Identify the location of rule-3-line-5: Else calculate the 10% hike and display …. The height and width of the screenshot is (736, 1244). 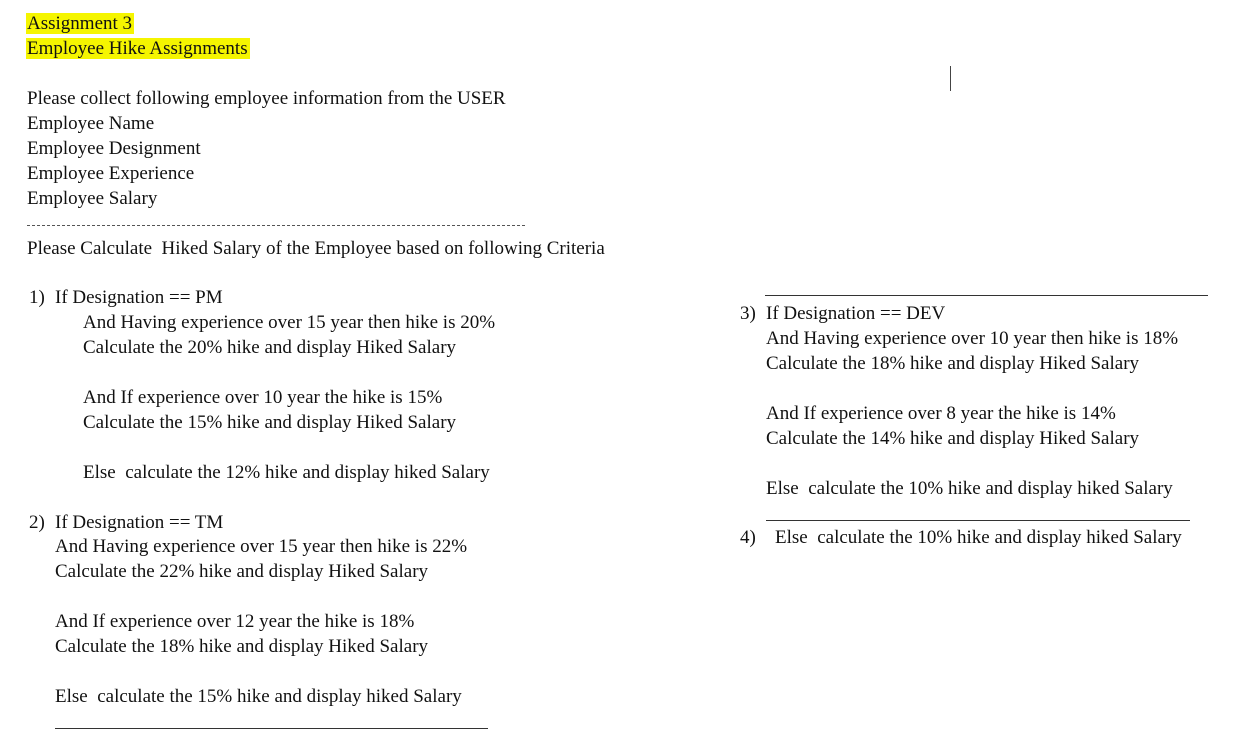
(969, 488).